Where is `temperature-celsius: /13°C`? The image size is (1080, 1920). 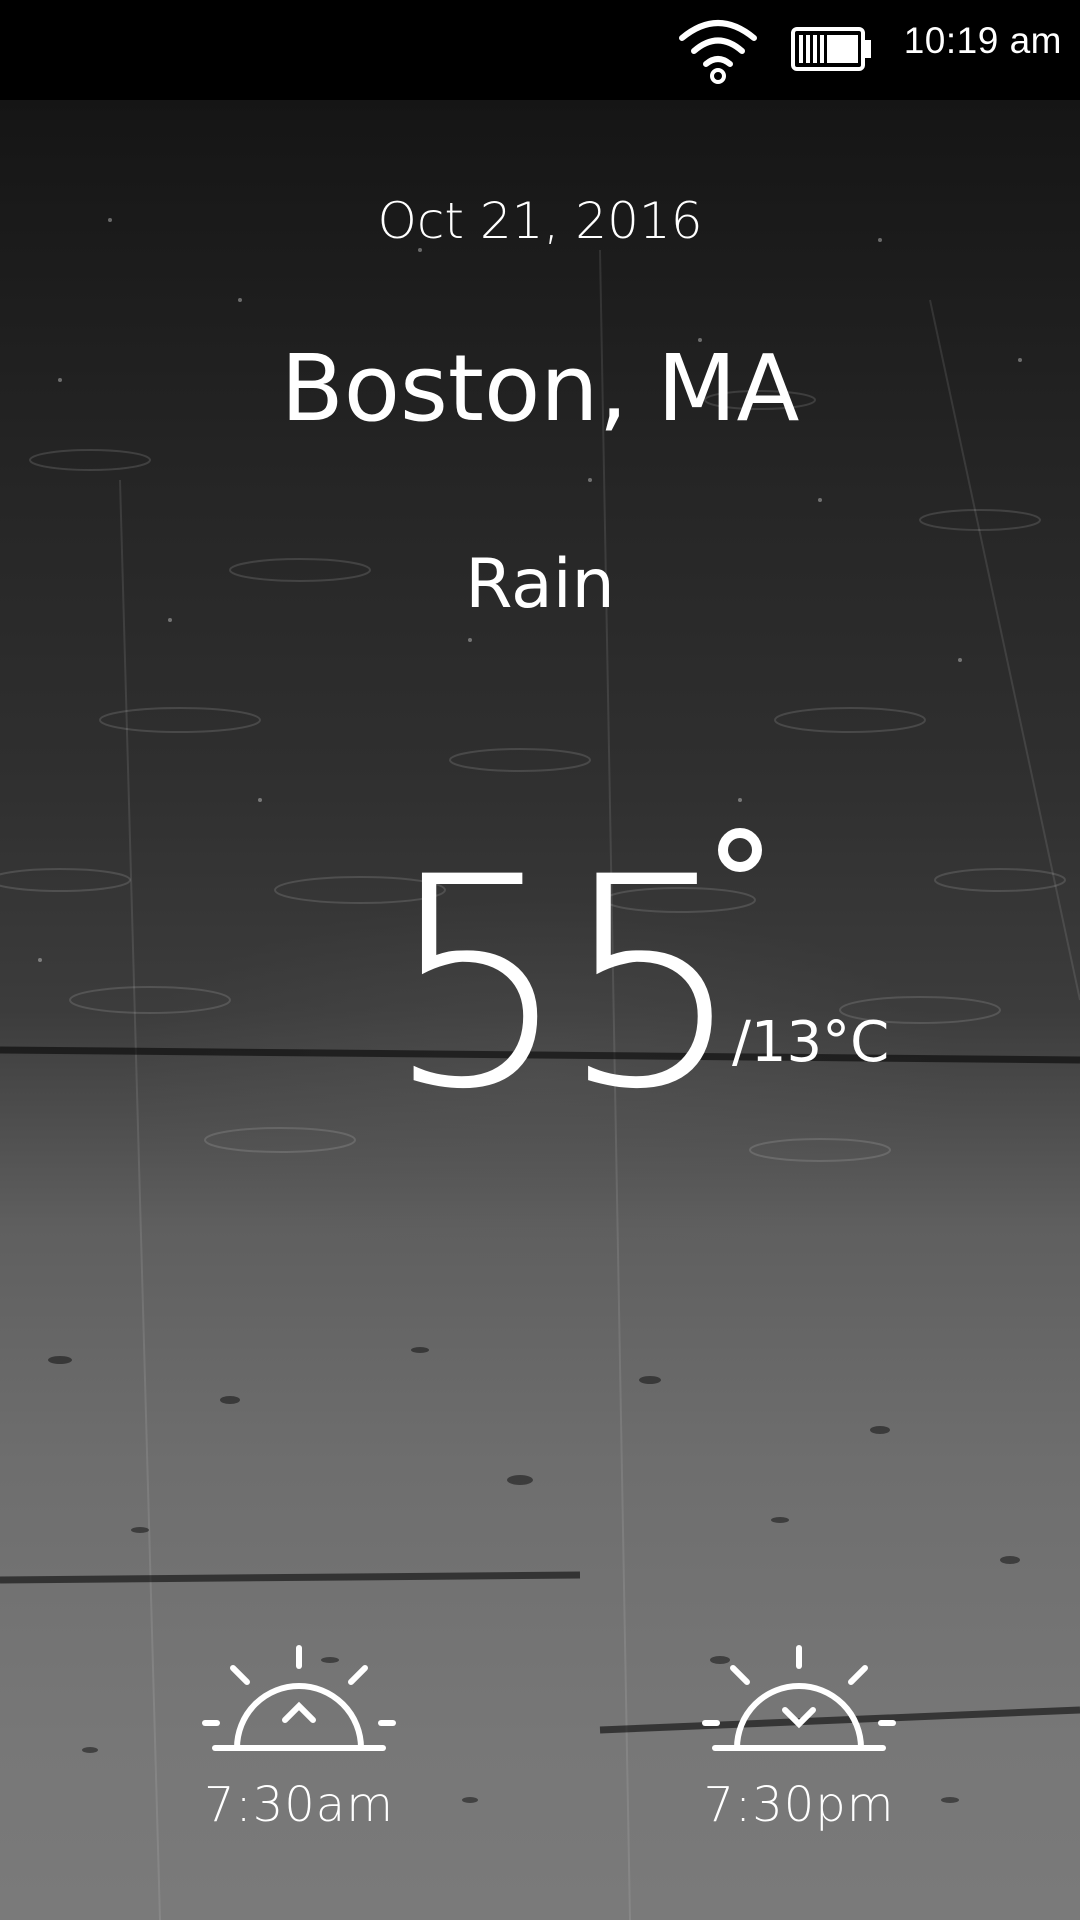 temperature-celsius: /13°C is located at coordinates (811, 1042).